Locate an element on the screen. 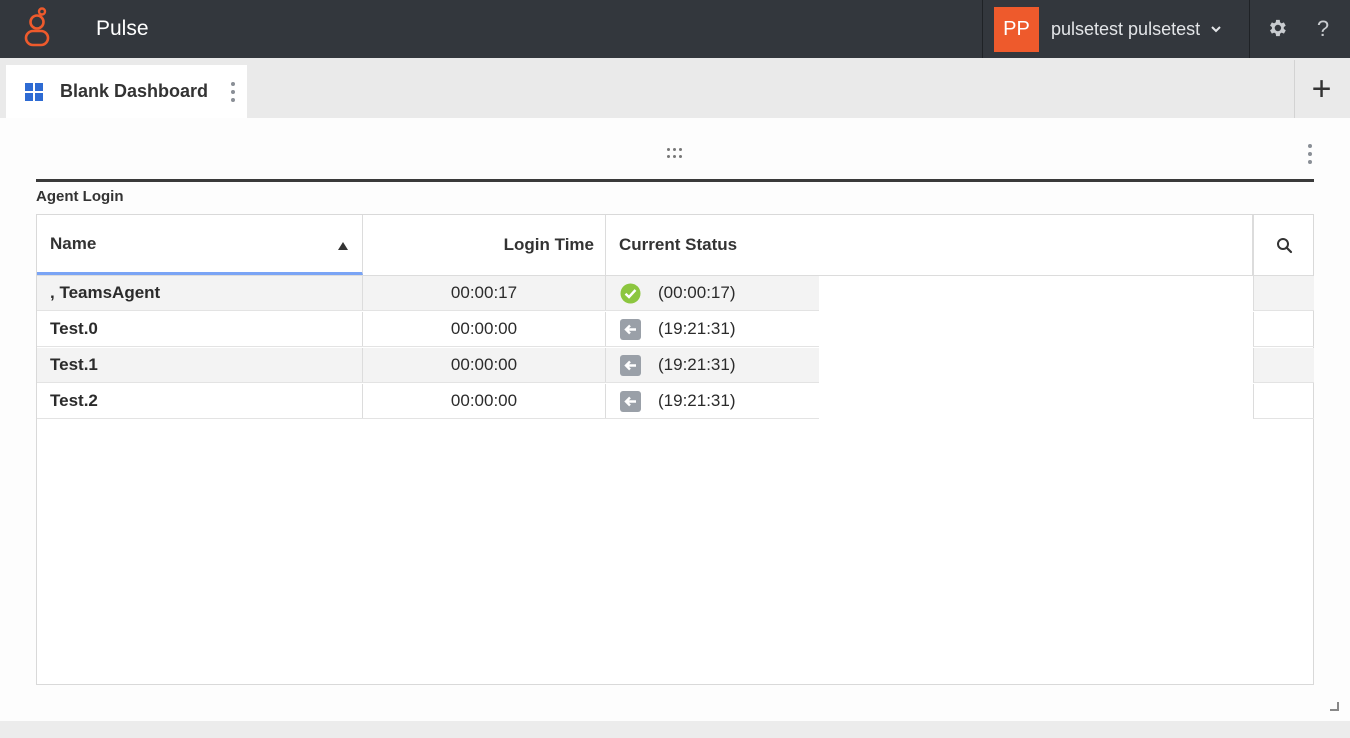  dashboard-grid-icon is located at coordinates (34, 91).